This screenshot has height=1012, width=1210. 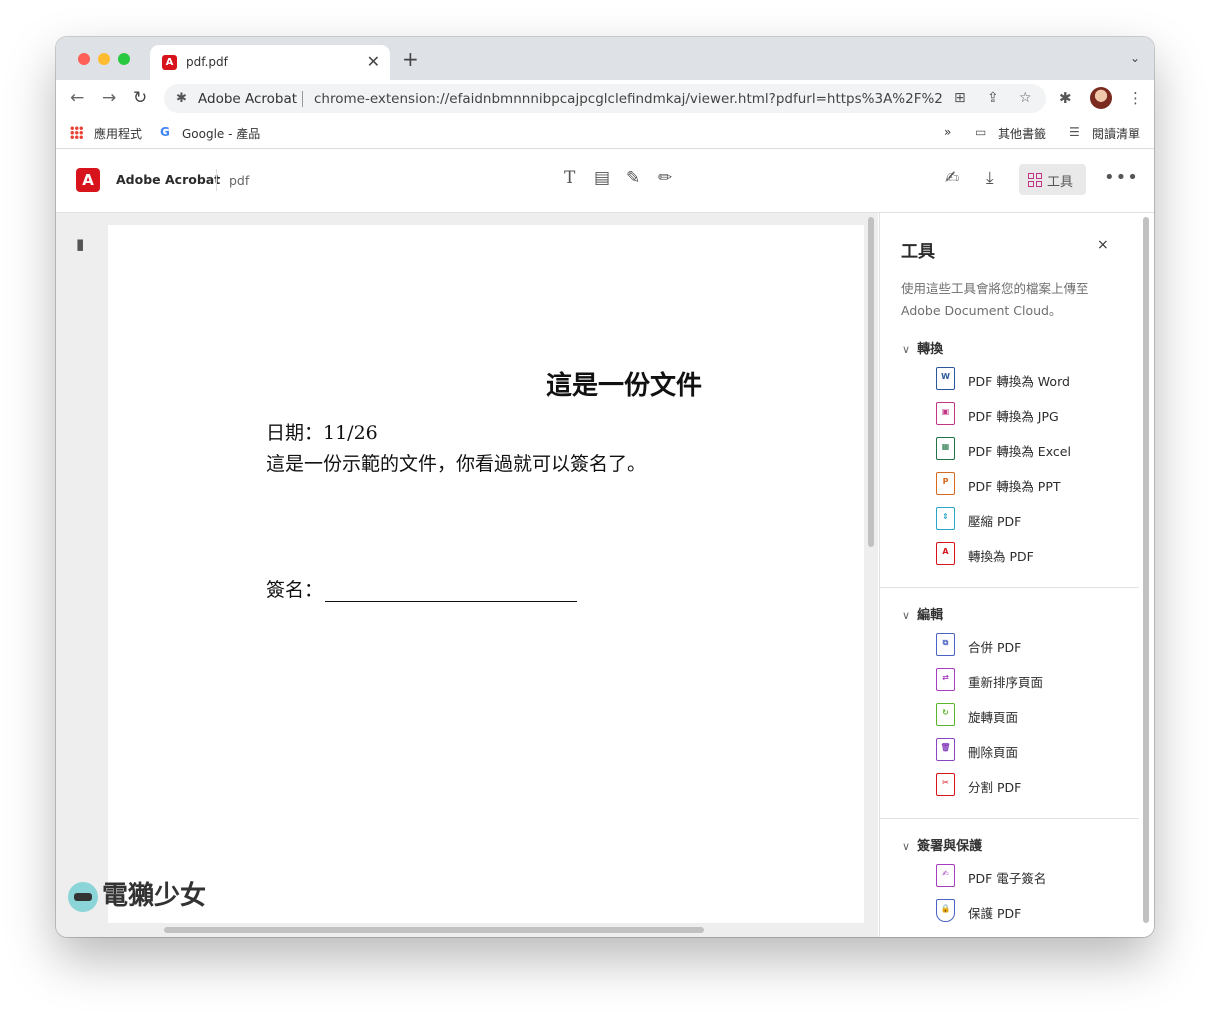 What do you see at coordinates (169, 62) in the screenshot?
I see `acrobat-favicon-icon: A` at bounding box center [169, 62].